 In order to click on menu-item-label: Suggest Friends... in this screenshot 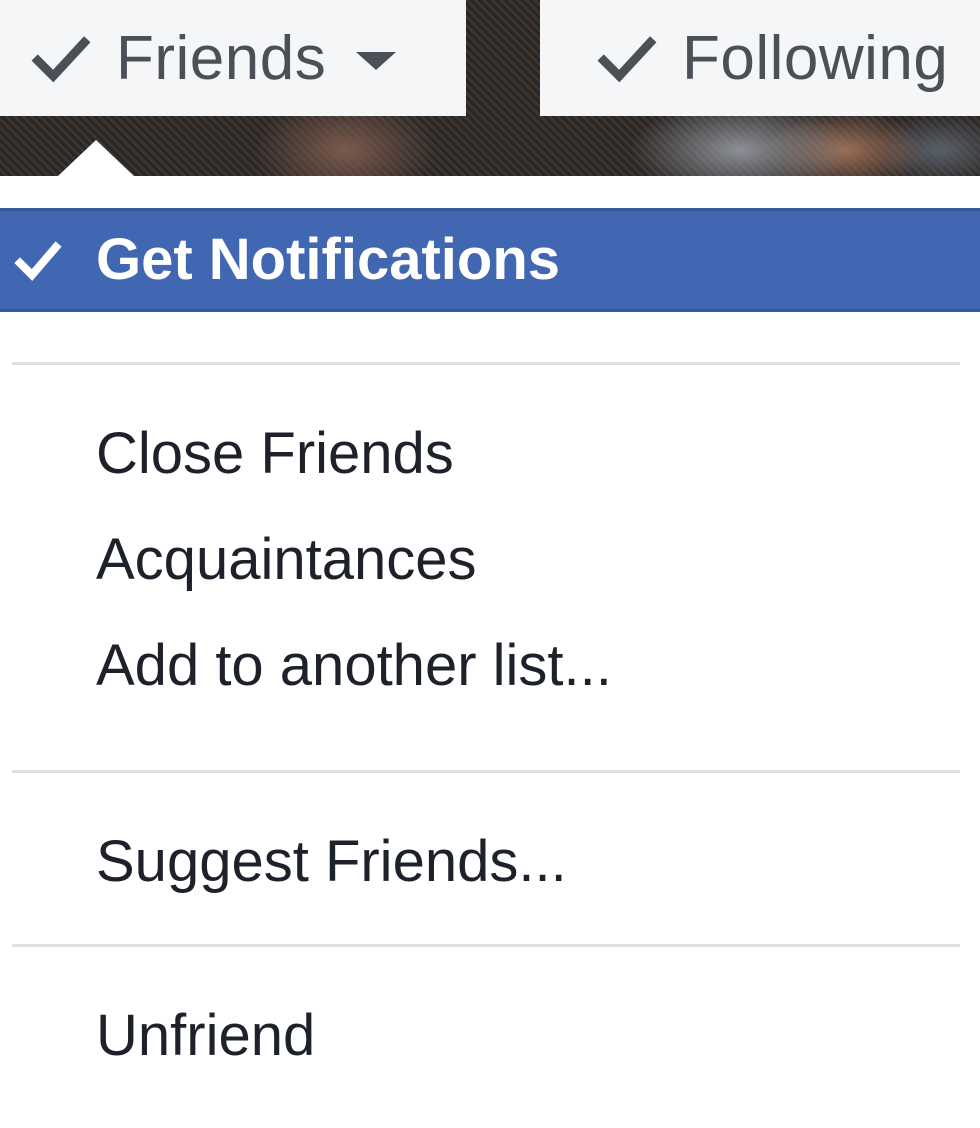, I will do `click(331, 861)`.